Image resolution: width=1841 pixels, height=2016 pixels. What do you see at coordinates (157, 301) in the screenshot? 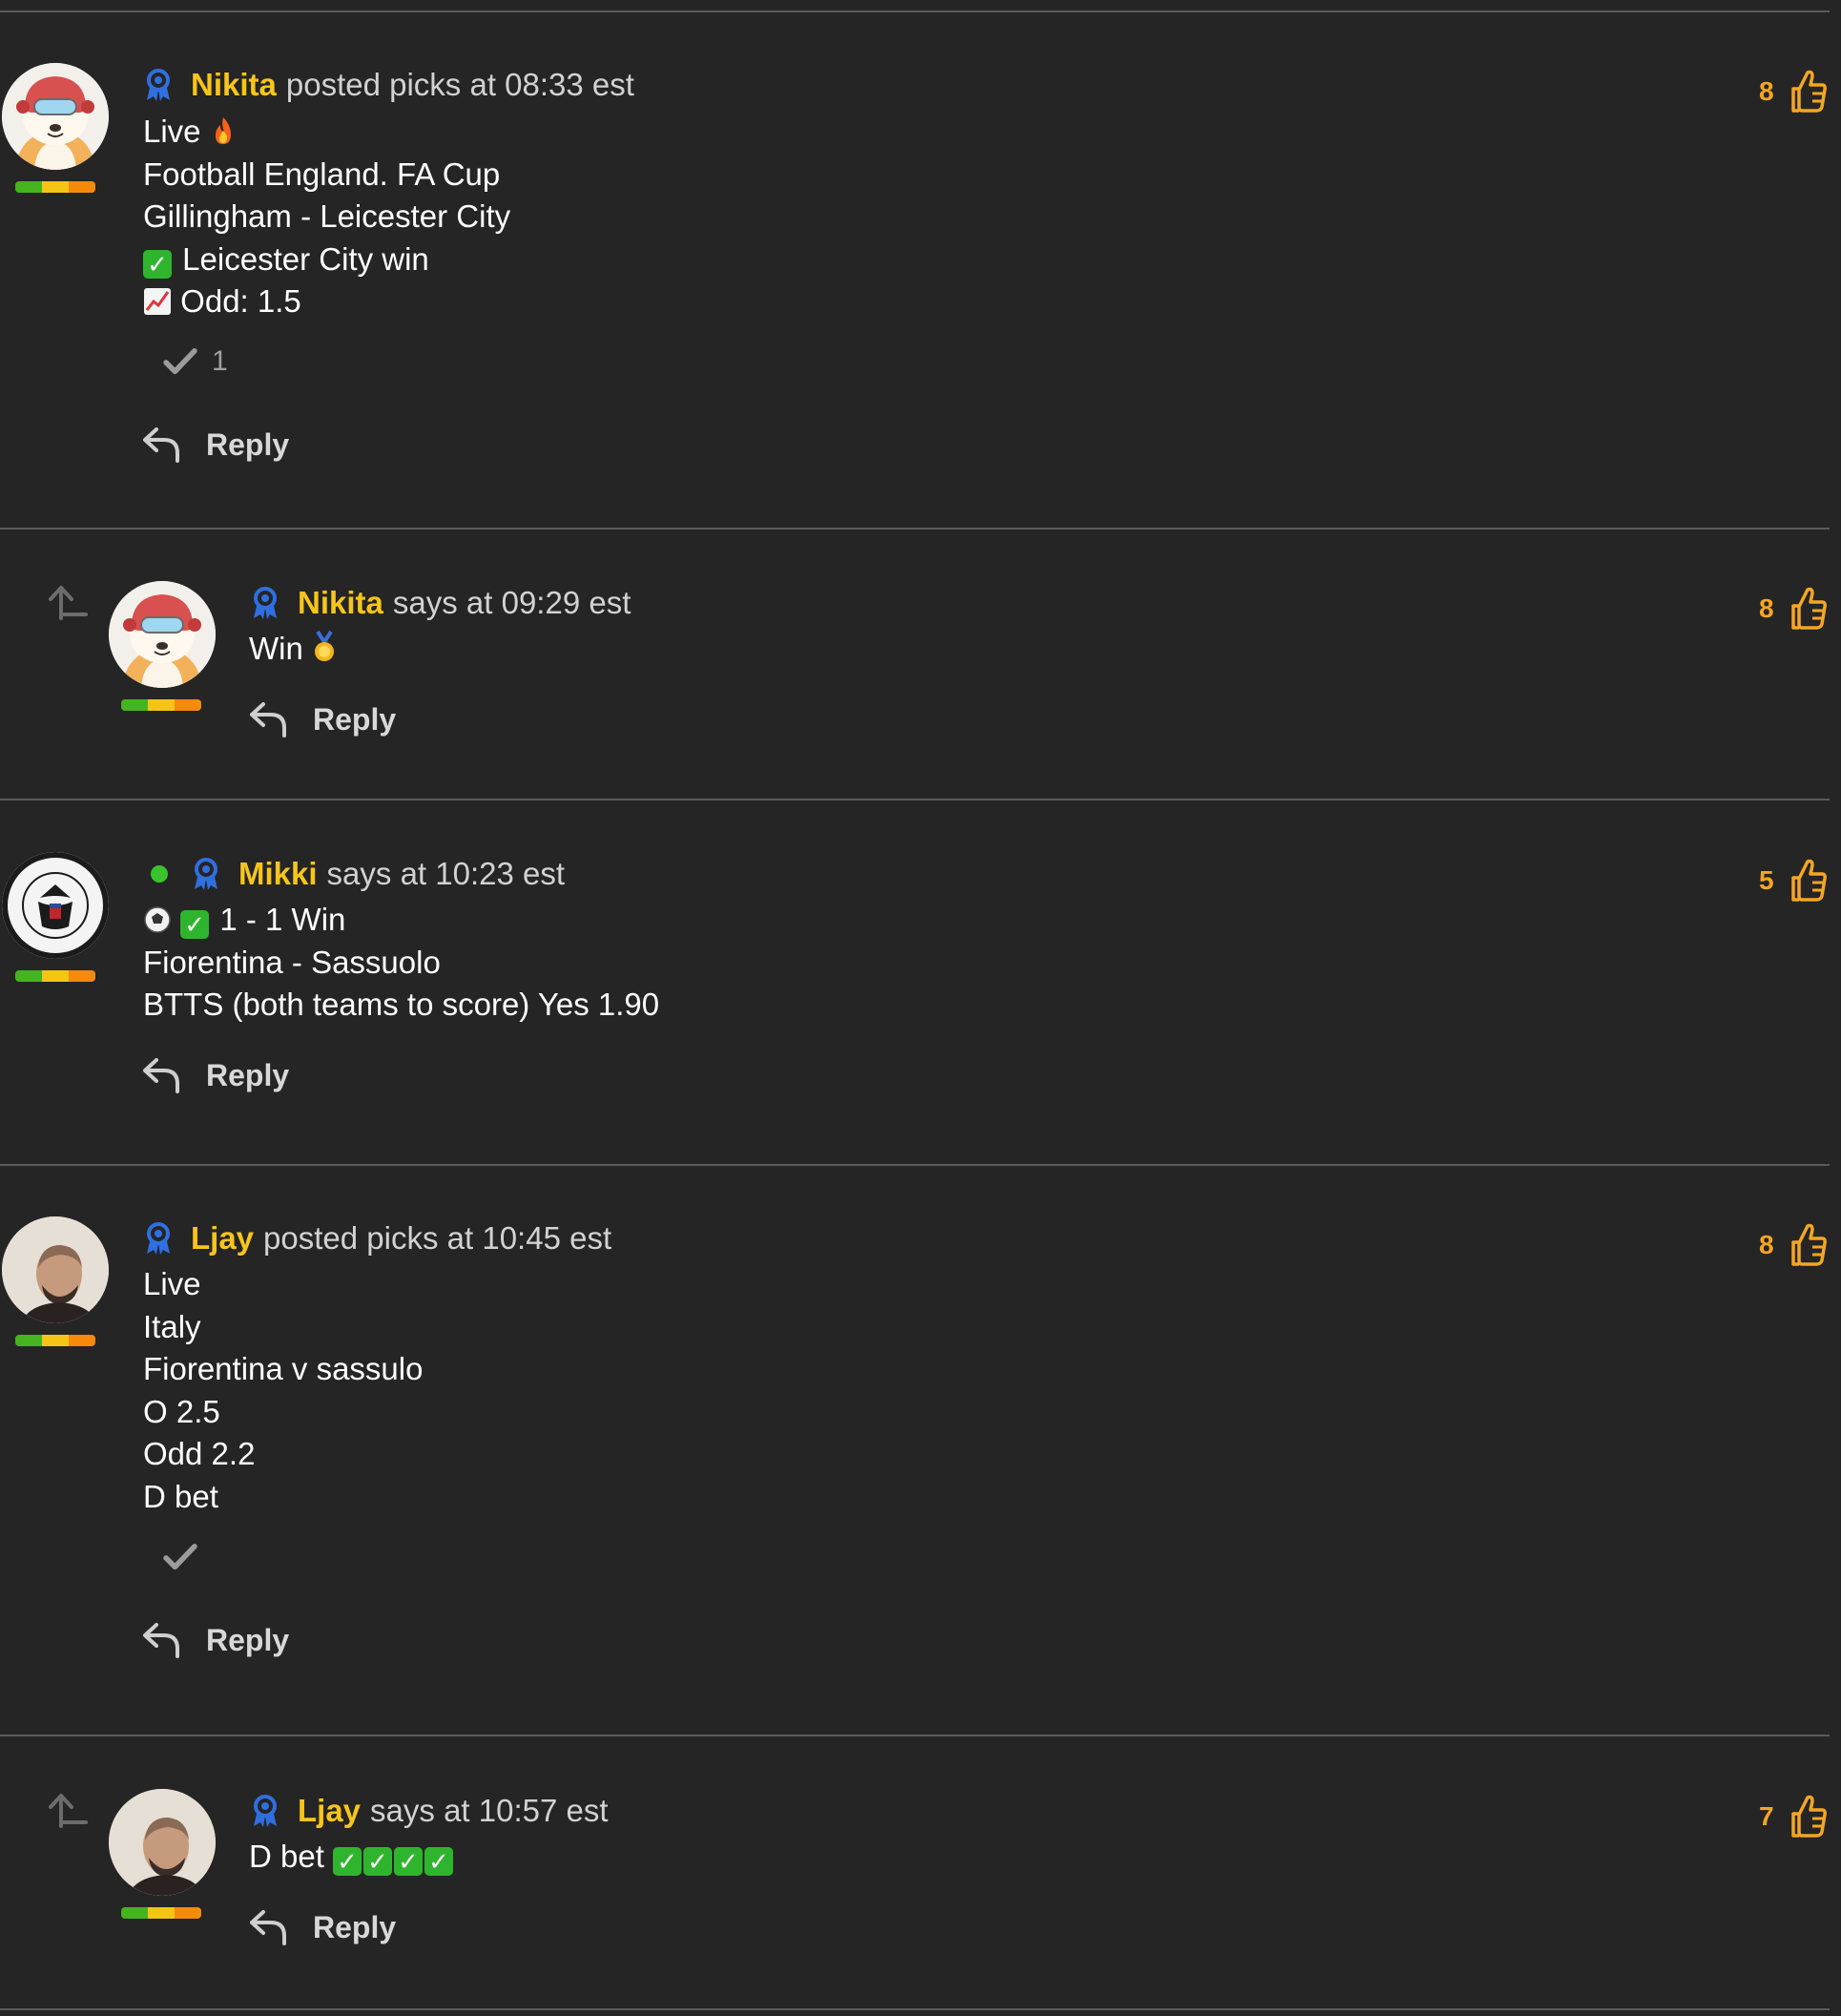
I see `chart-increasing-icon` at bounding box center [157, 301].